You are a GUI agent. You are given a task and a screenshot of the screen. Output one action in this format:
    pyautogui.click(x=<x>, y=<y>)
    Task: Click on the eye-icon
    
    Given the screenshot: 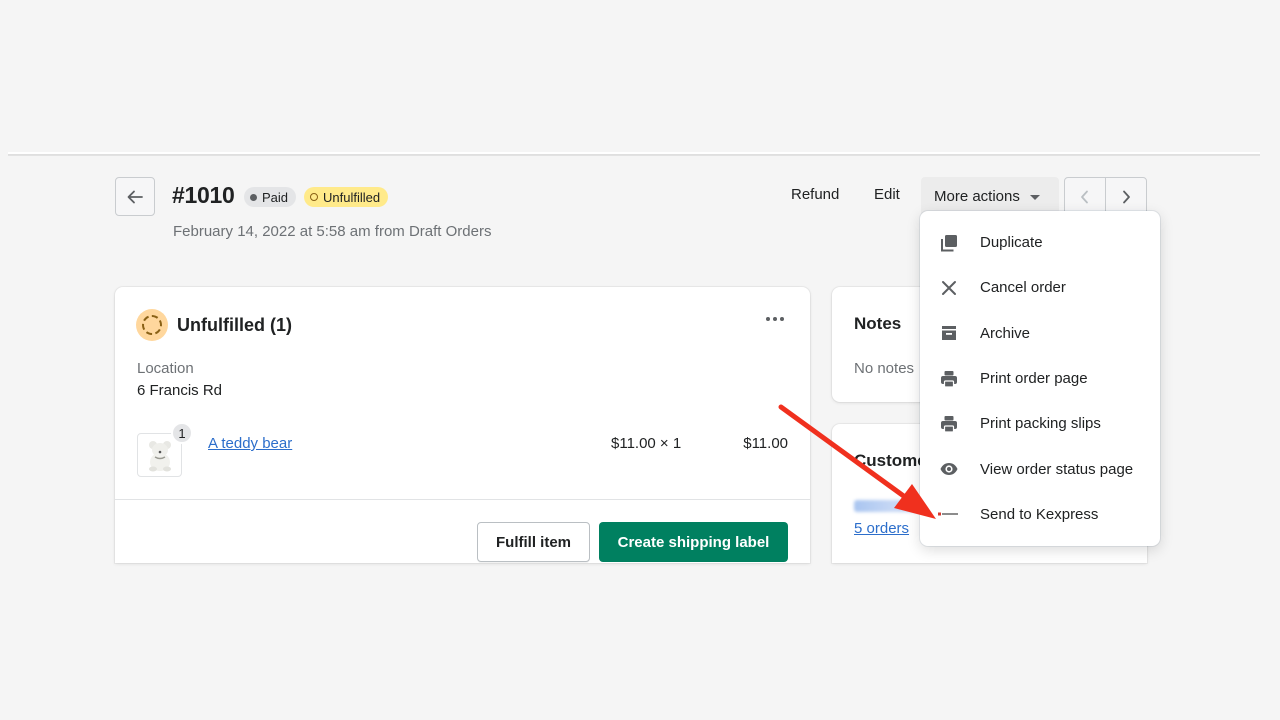 What is the action you would take?
    pyautogui.click(x=949, y=469)
    